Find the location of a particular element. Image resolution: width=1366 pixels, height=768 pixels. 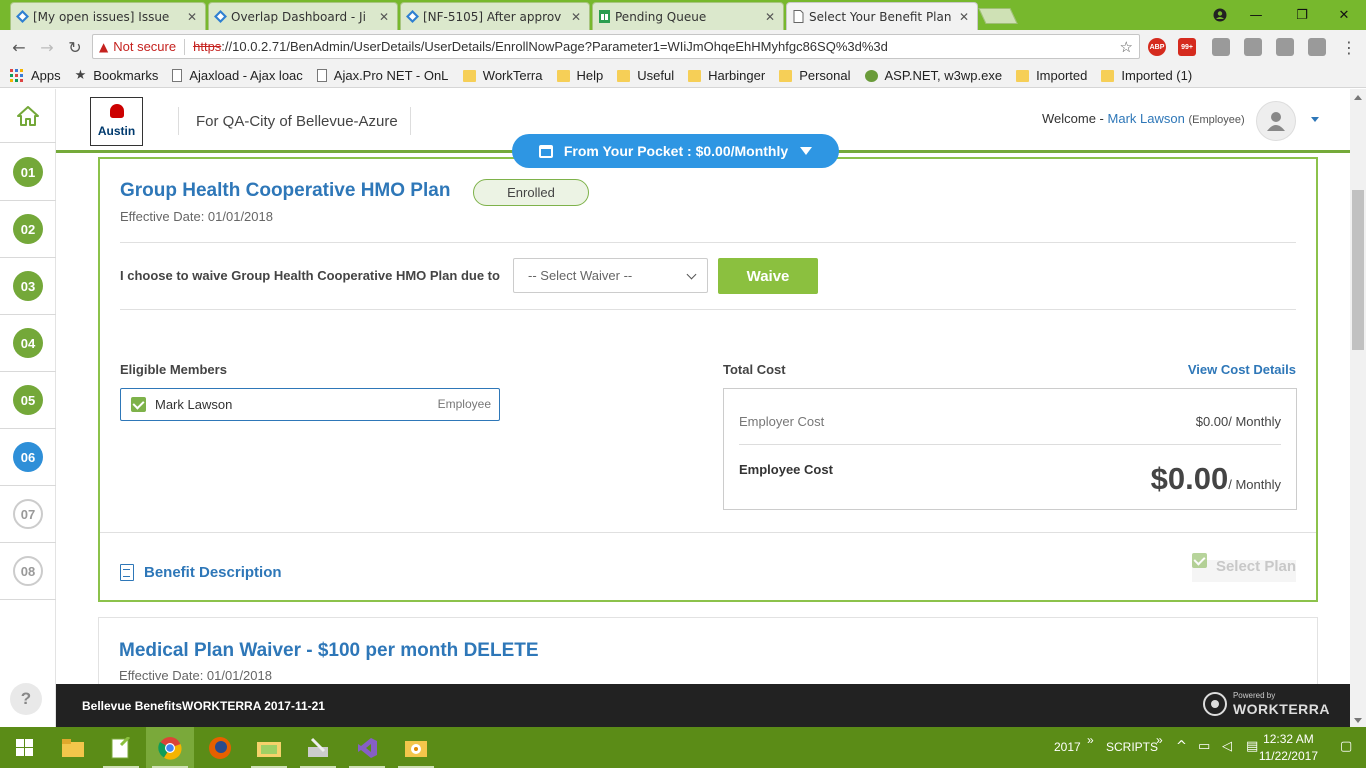

browser-tab-5-active: Select Your Benefit Plan ✕ is located at coordinates (882, 16).